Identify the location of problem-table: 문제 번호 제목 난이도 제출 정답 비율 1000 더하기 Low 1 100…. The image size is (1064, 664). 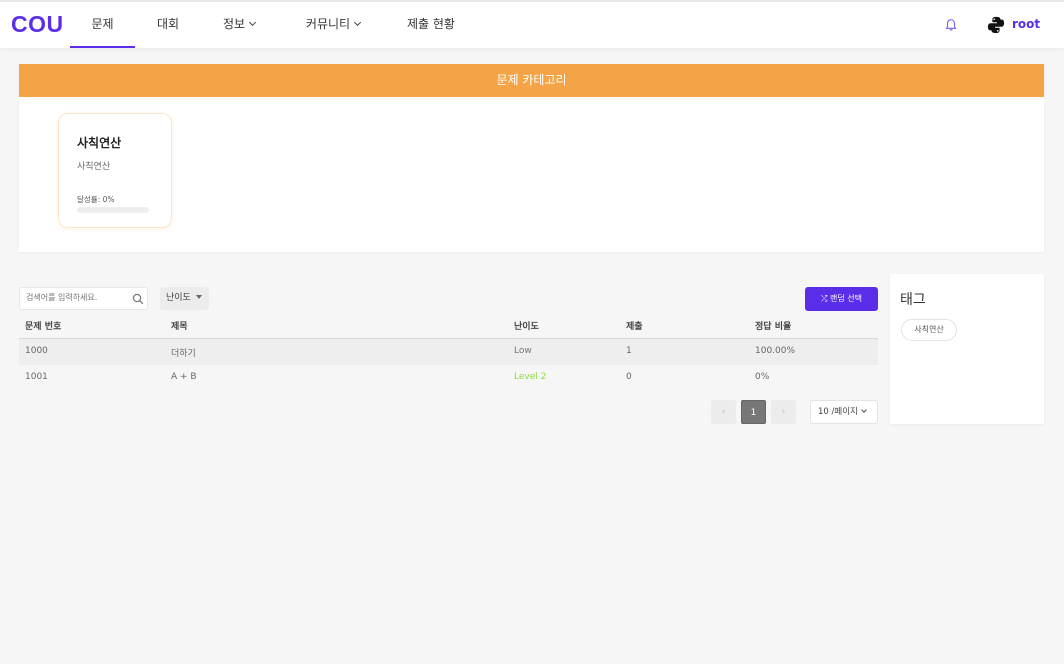
(448, 352).